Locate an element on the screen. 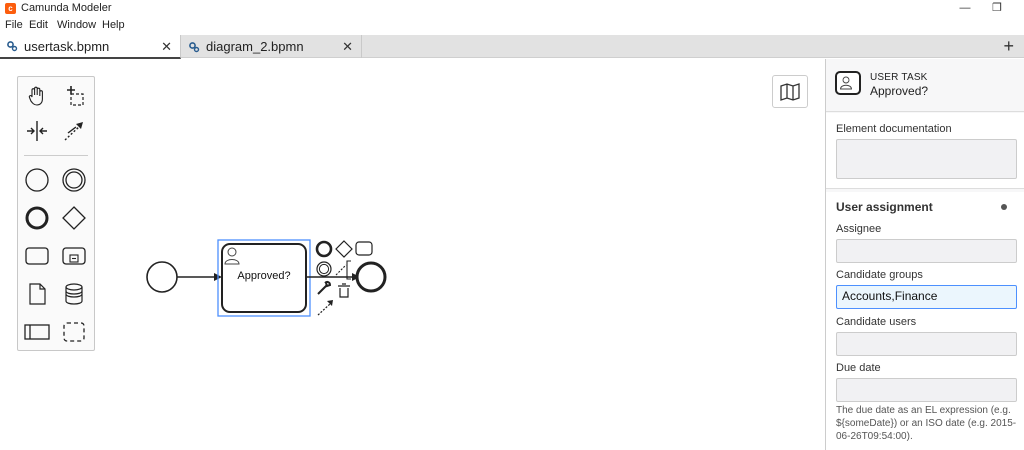 Image resolution: width=1024 pixels, height=450 pixels. documentation-textarea is located at coordinates (926, 159).